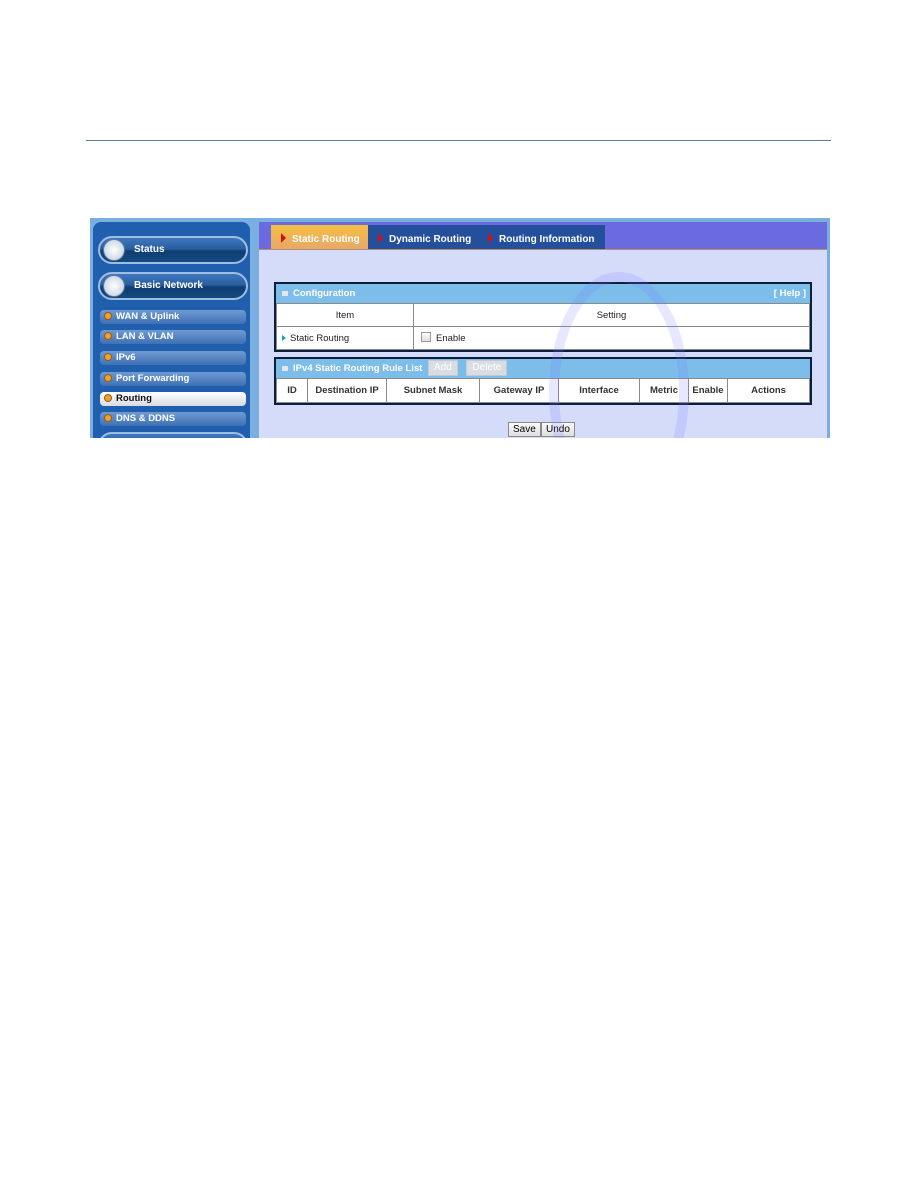  I want to click on configuration-header: Configuration [ Help ], so click(543, 293).